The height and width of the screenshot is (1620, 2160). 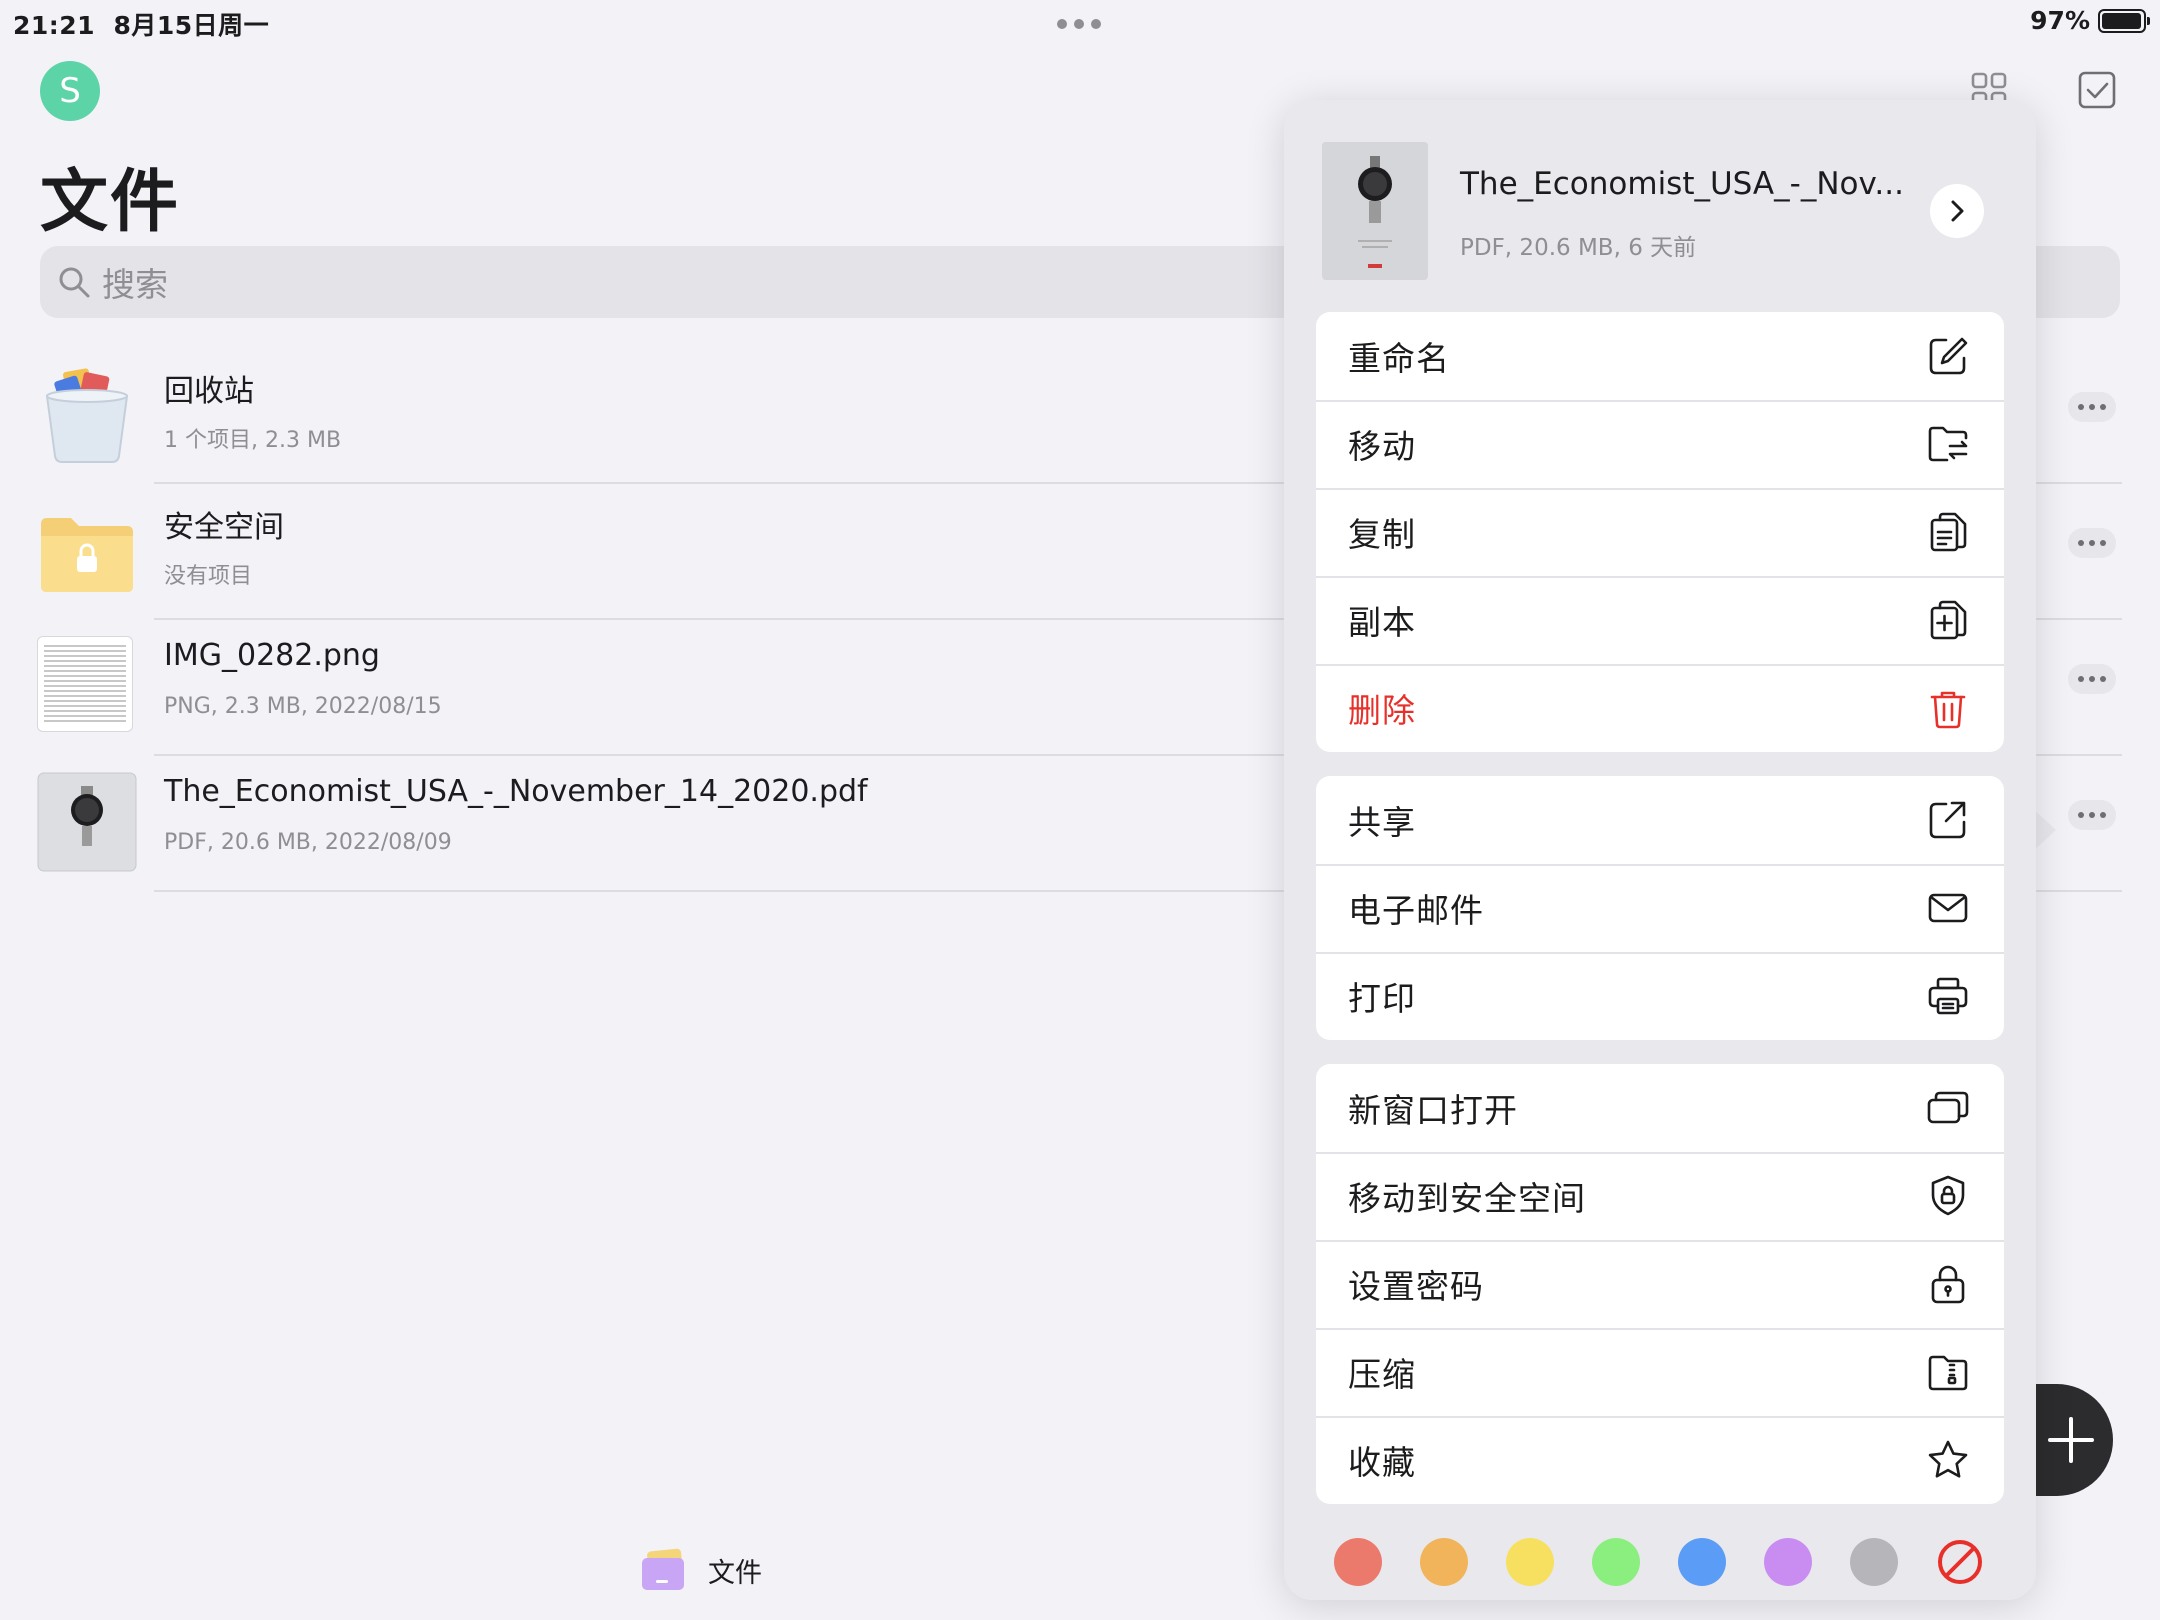 What do you see at coordinates (1948, 1284) in the screenshot?
I see `padlock-icon` at bounding box center [1948, 1284].